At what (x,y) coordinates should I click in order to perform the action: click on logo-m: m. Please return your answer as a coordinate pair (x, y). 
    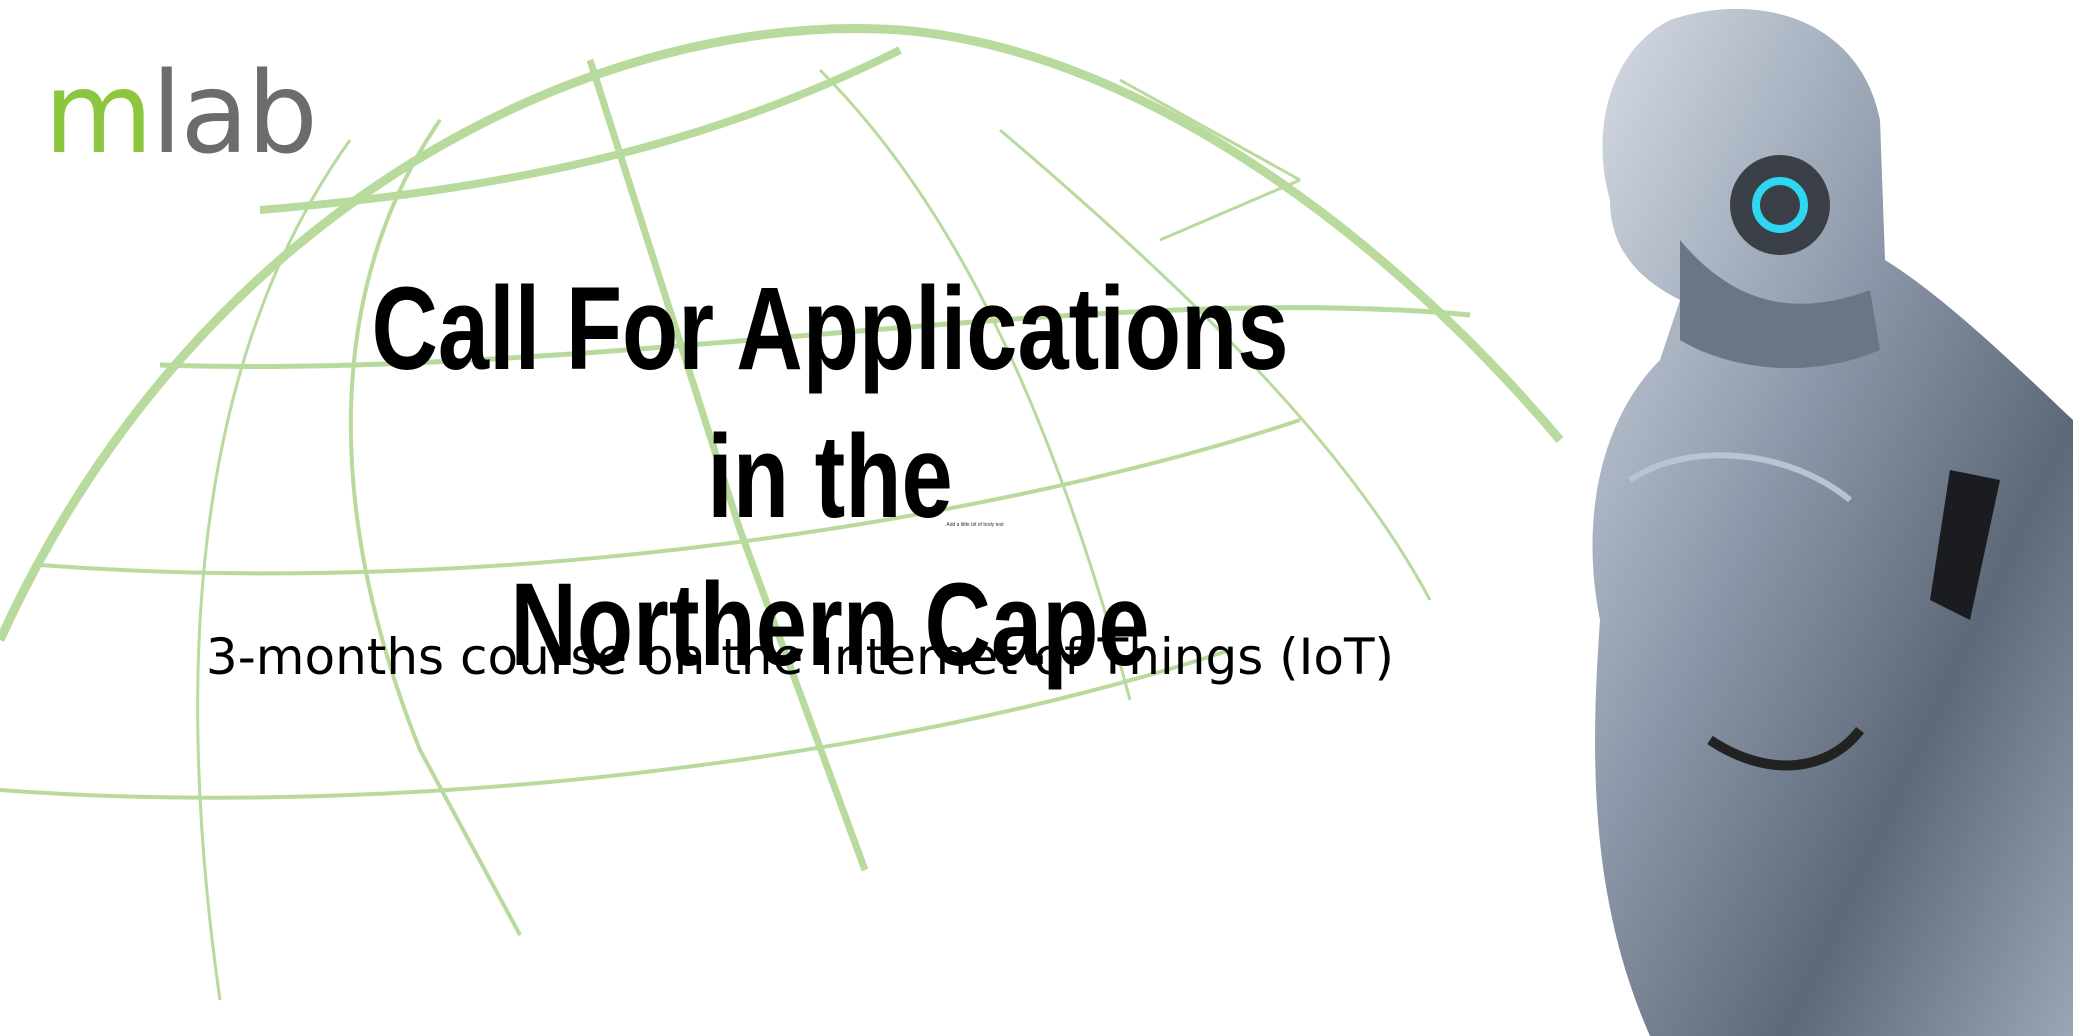
    Looking at the image, I should click on (98, 114).